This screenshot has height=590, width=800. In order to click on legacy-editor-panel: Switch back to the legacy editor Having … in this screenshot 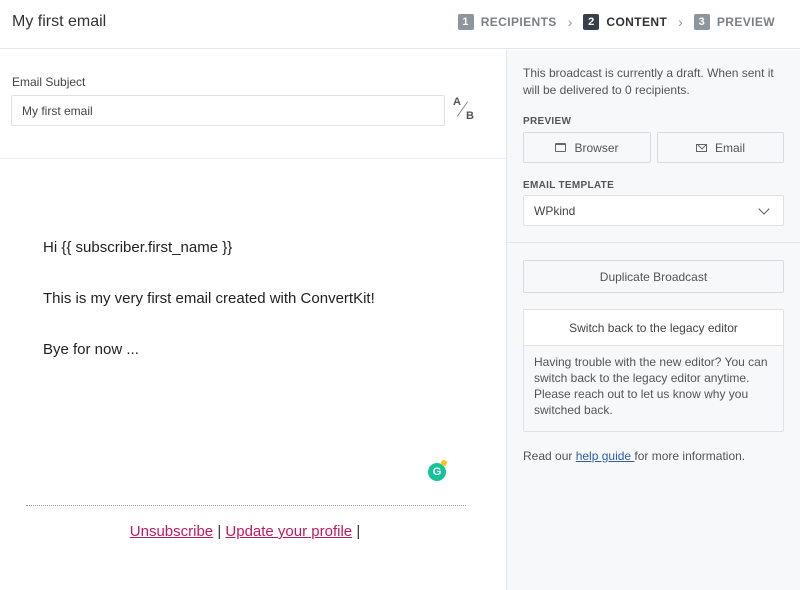, I will do `click(653, 370)`.